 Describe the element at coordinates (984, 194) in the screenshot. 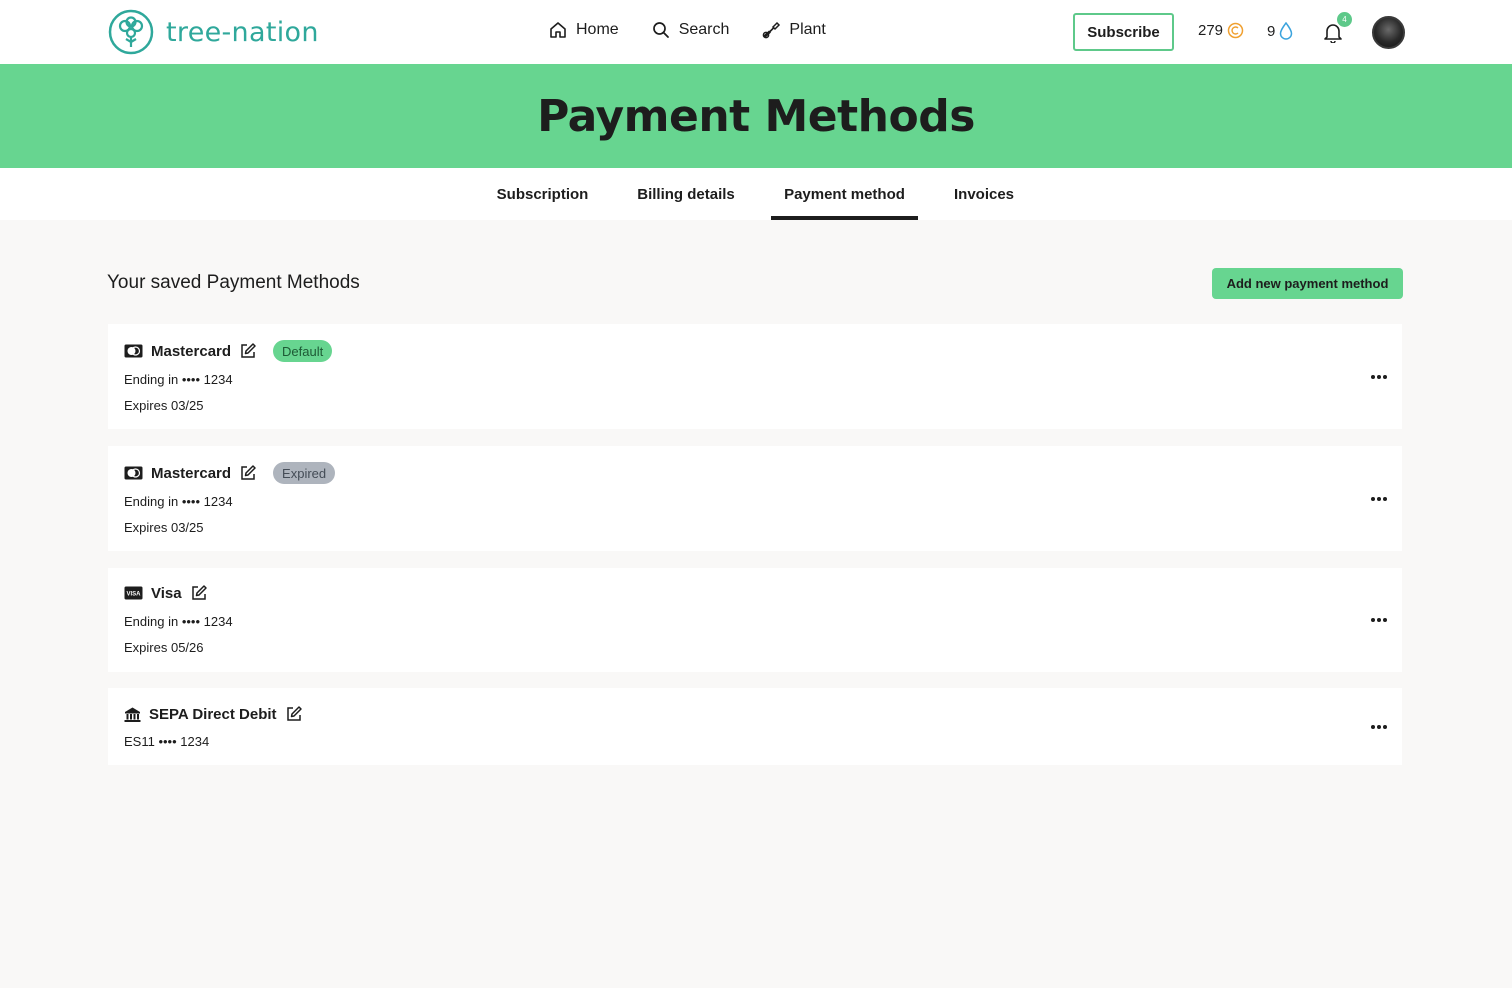

I see `tab-invoices: Invoices` at that location.